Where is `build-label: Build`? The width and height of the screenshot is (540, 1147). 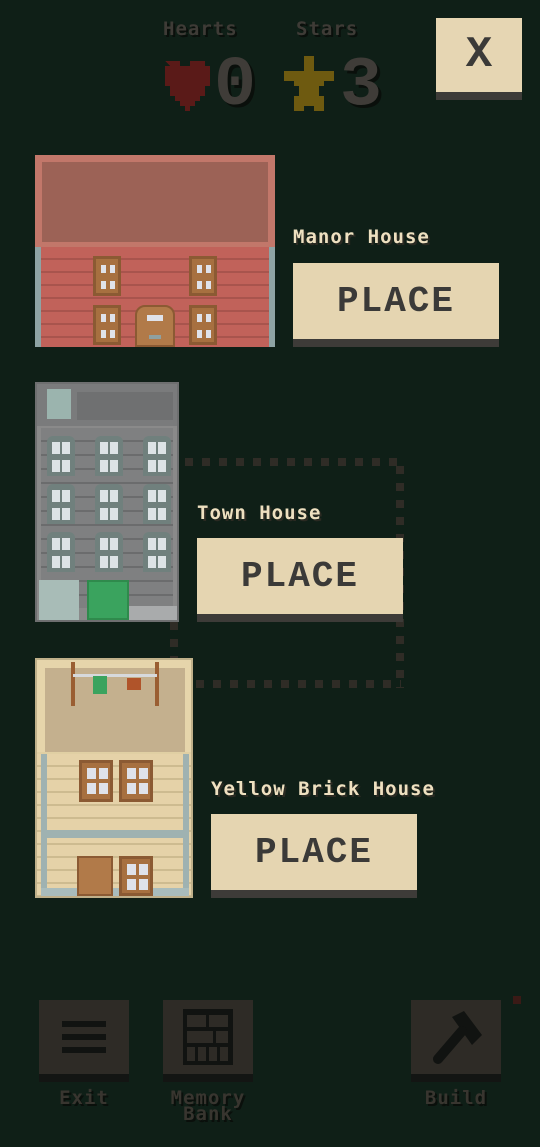
build-label: Build is located at coordinates (456, 1098).